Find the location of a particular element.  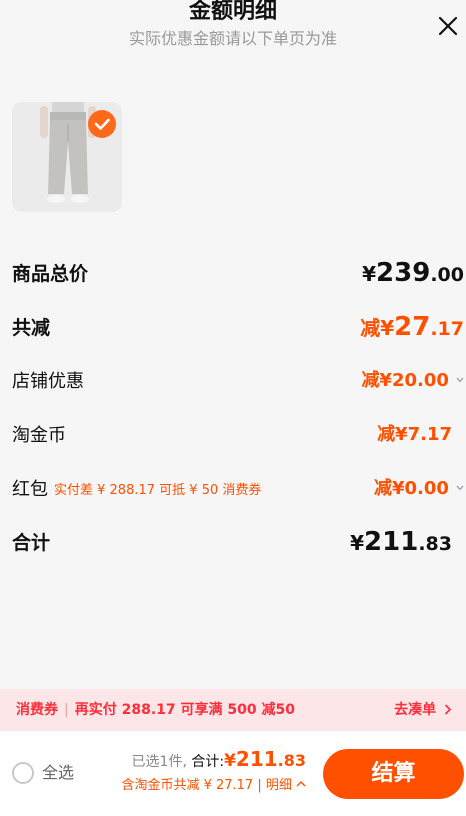

chevron-up-icon is located at coordinates (301, 784).